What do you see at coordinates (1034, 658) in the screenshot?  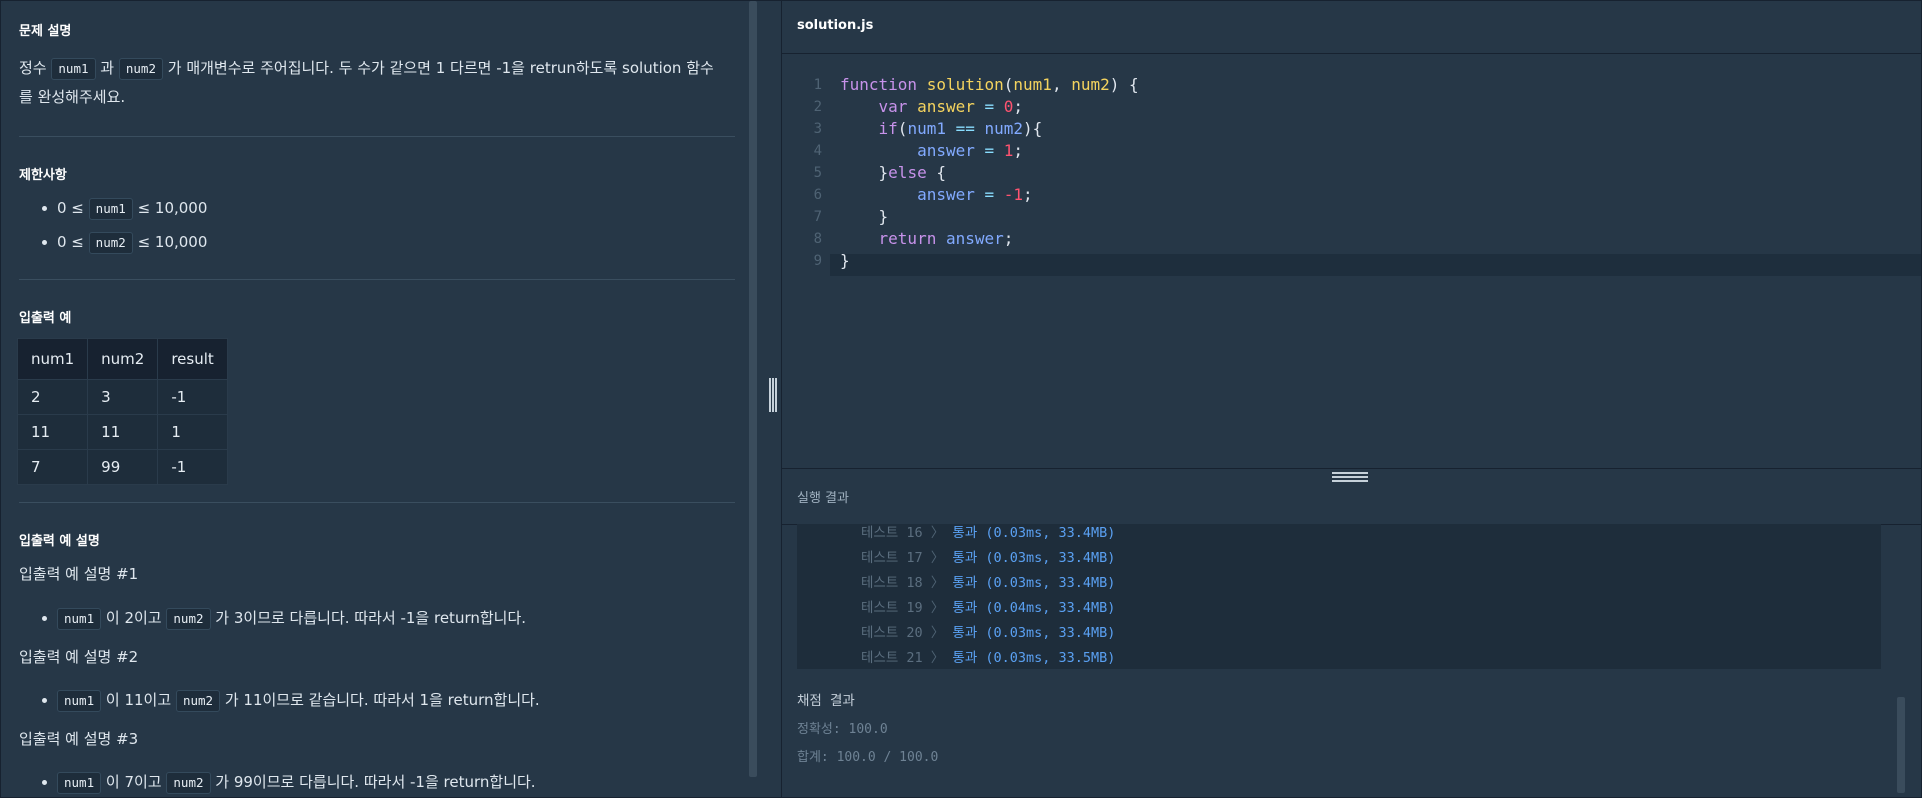 I see `test-pass: 통과 (0.03ms, 33.5MB)` at bounding box center [1034, 658].